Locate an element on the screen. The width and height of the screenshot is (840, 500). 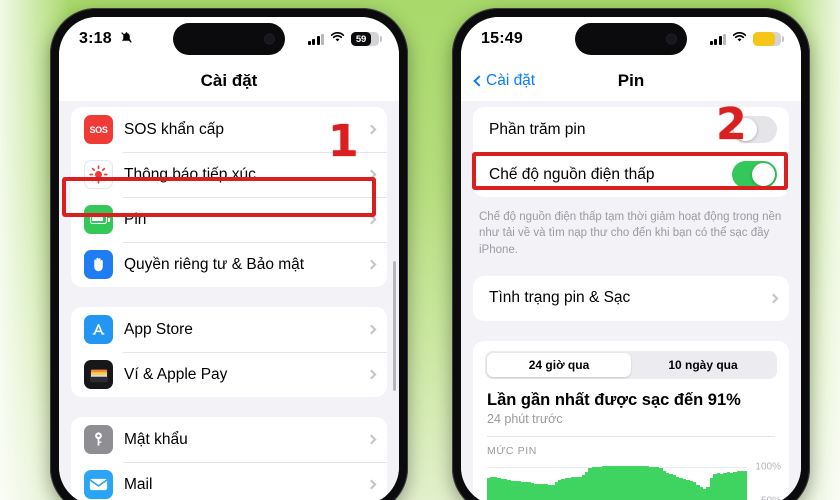
bell-slash-icon is located at coordinates (126, 40).